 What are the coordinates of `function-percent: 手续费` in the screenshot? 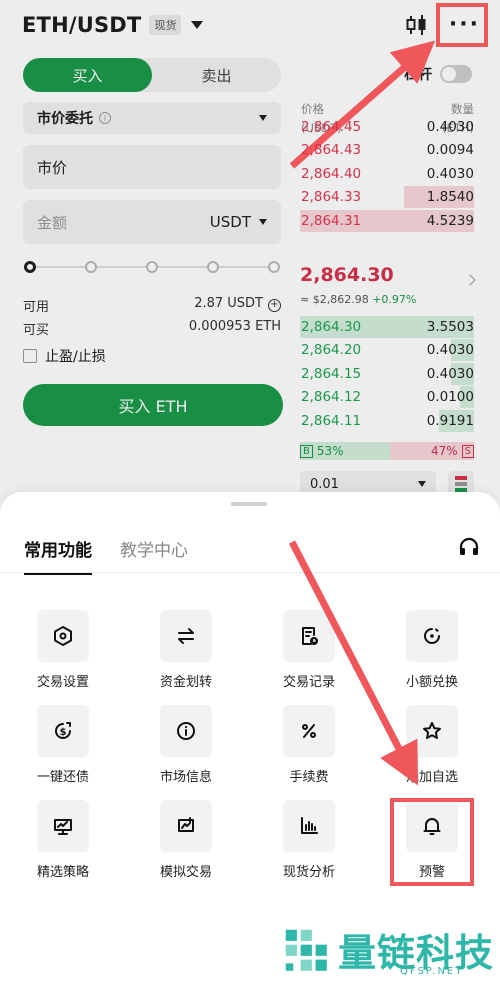 It's located at (309, 745).